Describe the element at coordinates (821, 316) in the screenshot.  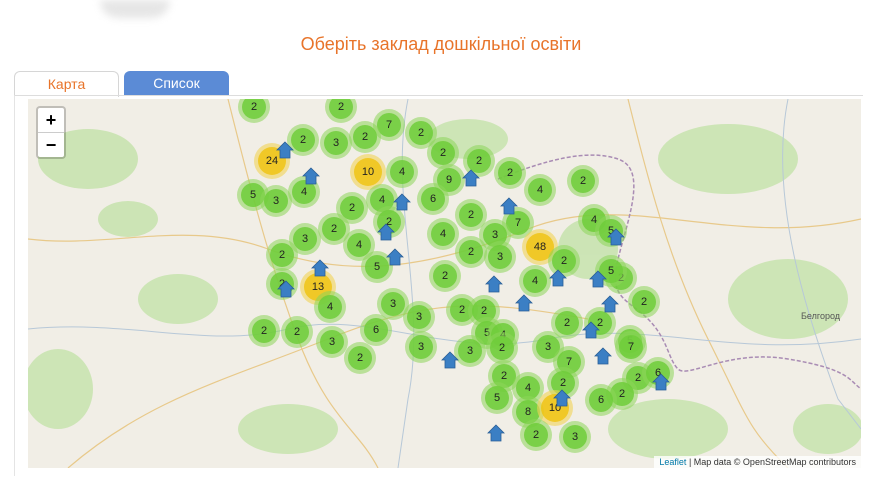
I see `place-label-belgorod: Белгород` at that location.